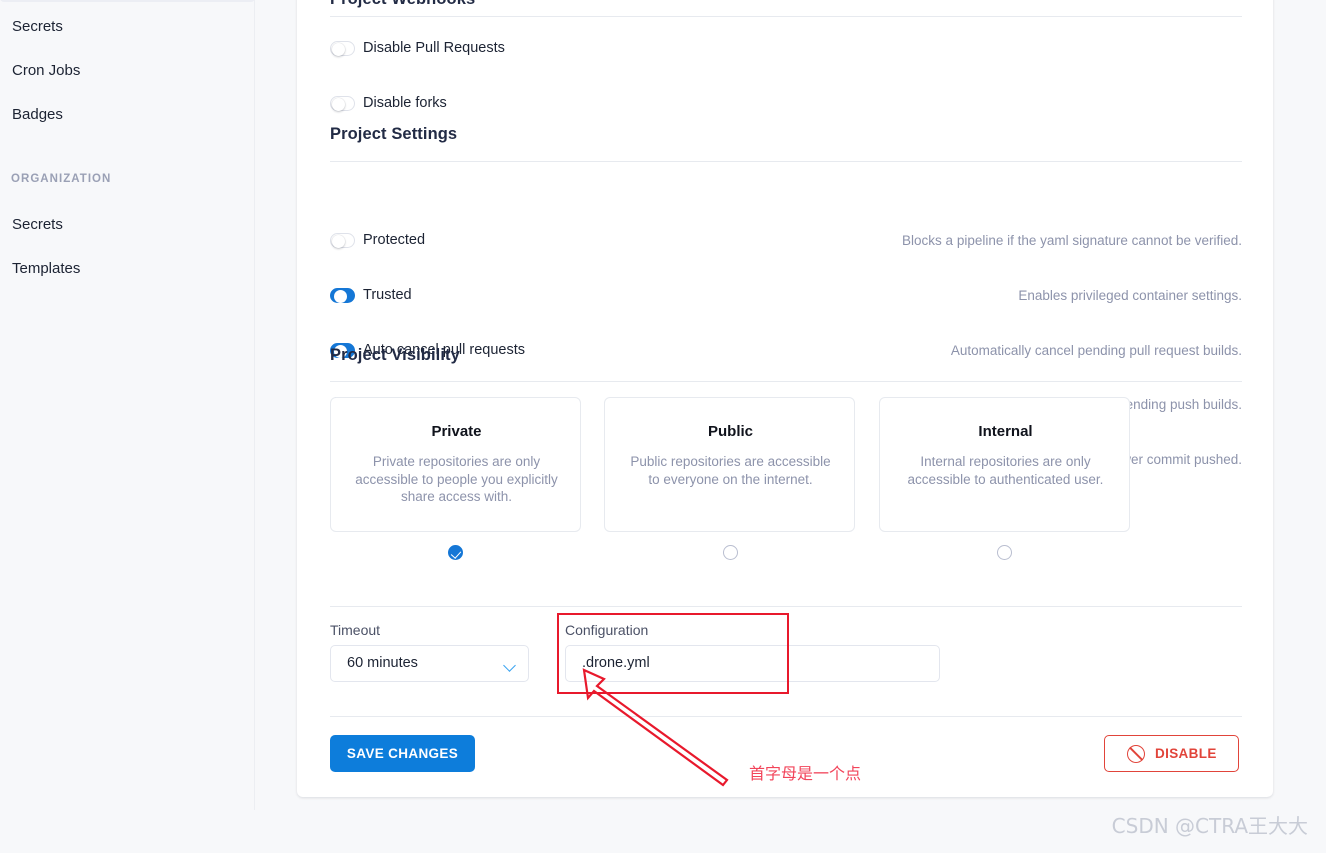 This screenshot has height=853, width=1326. I want to click on radio-private, so click(455, 552).